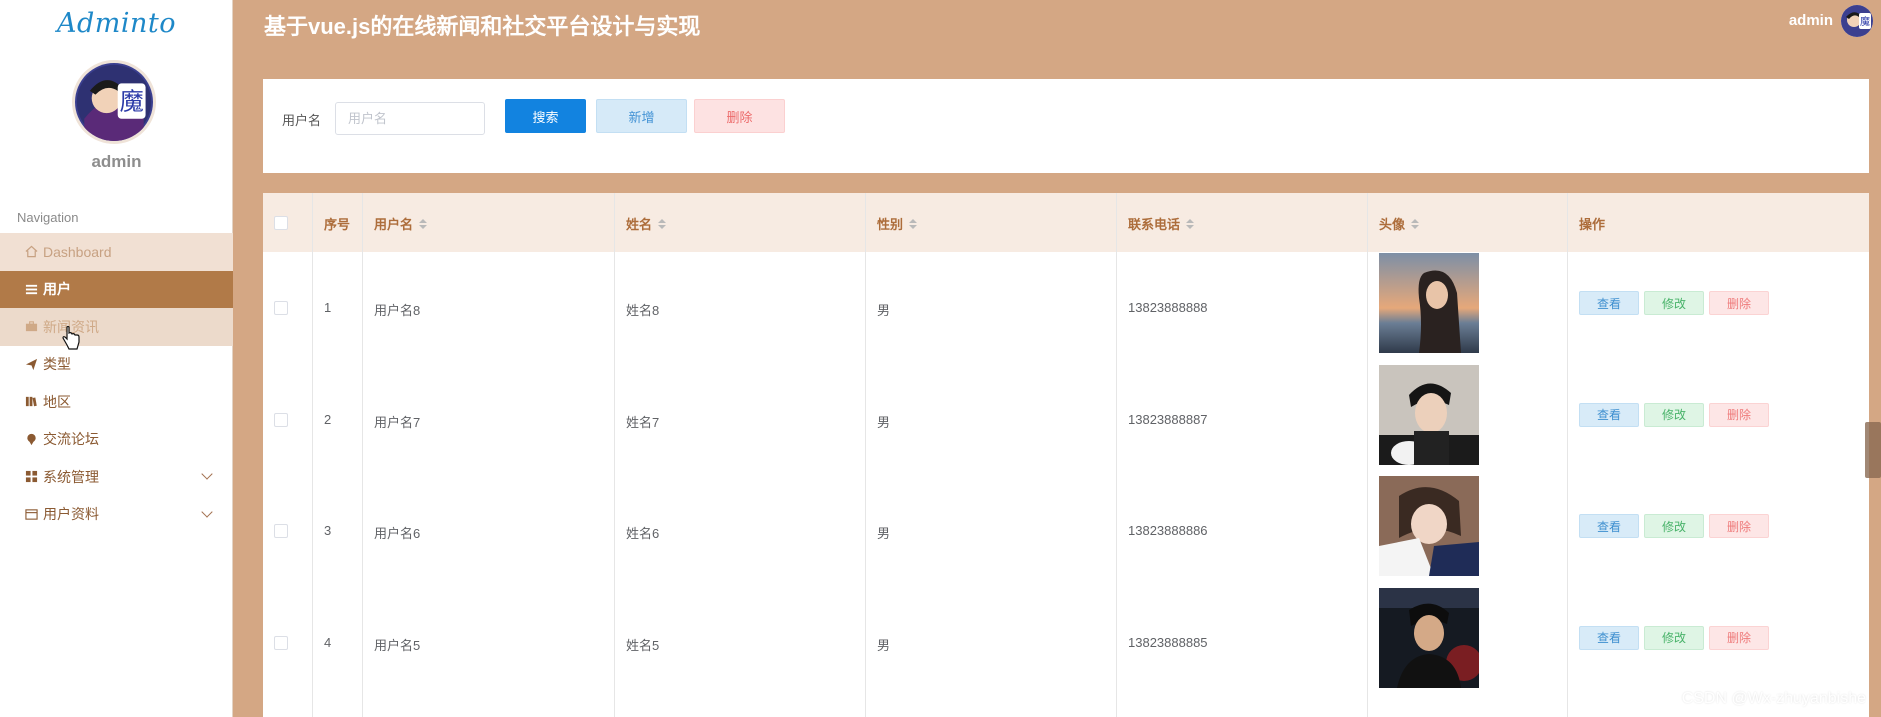 This screenshot has height=717, width=1881. Describe the element at coordinates (1168, 530) in the screenshot. I see `cell-phone: 13823888886` at that location.